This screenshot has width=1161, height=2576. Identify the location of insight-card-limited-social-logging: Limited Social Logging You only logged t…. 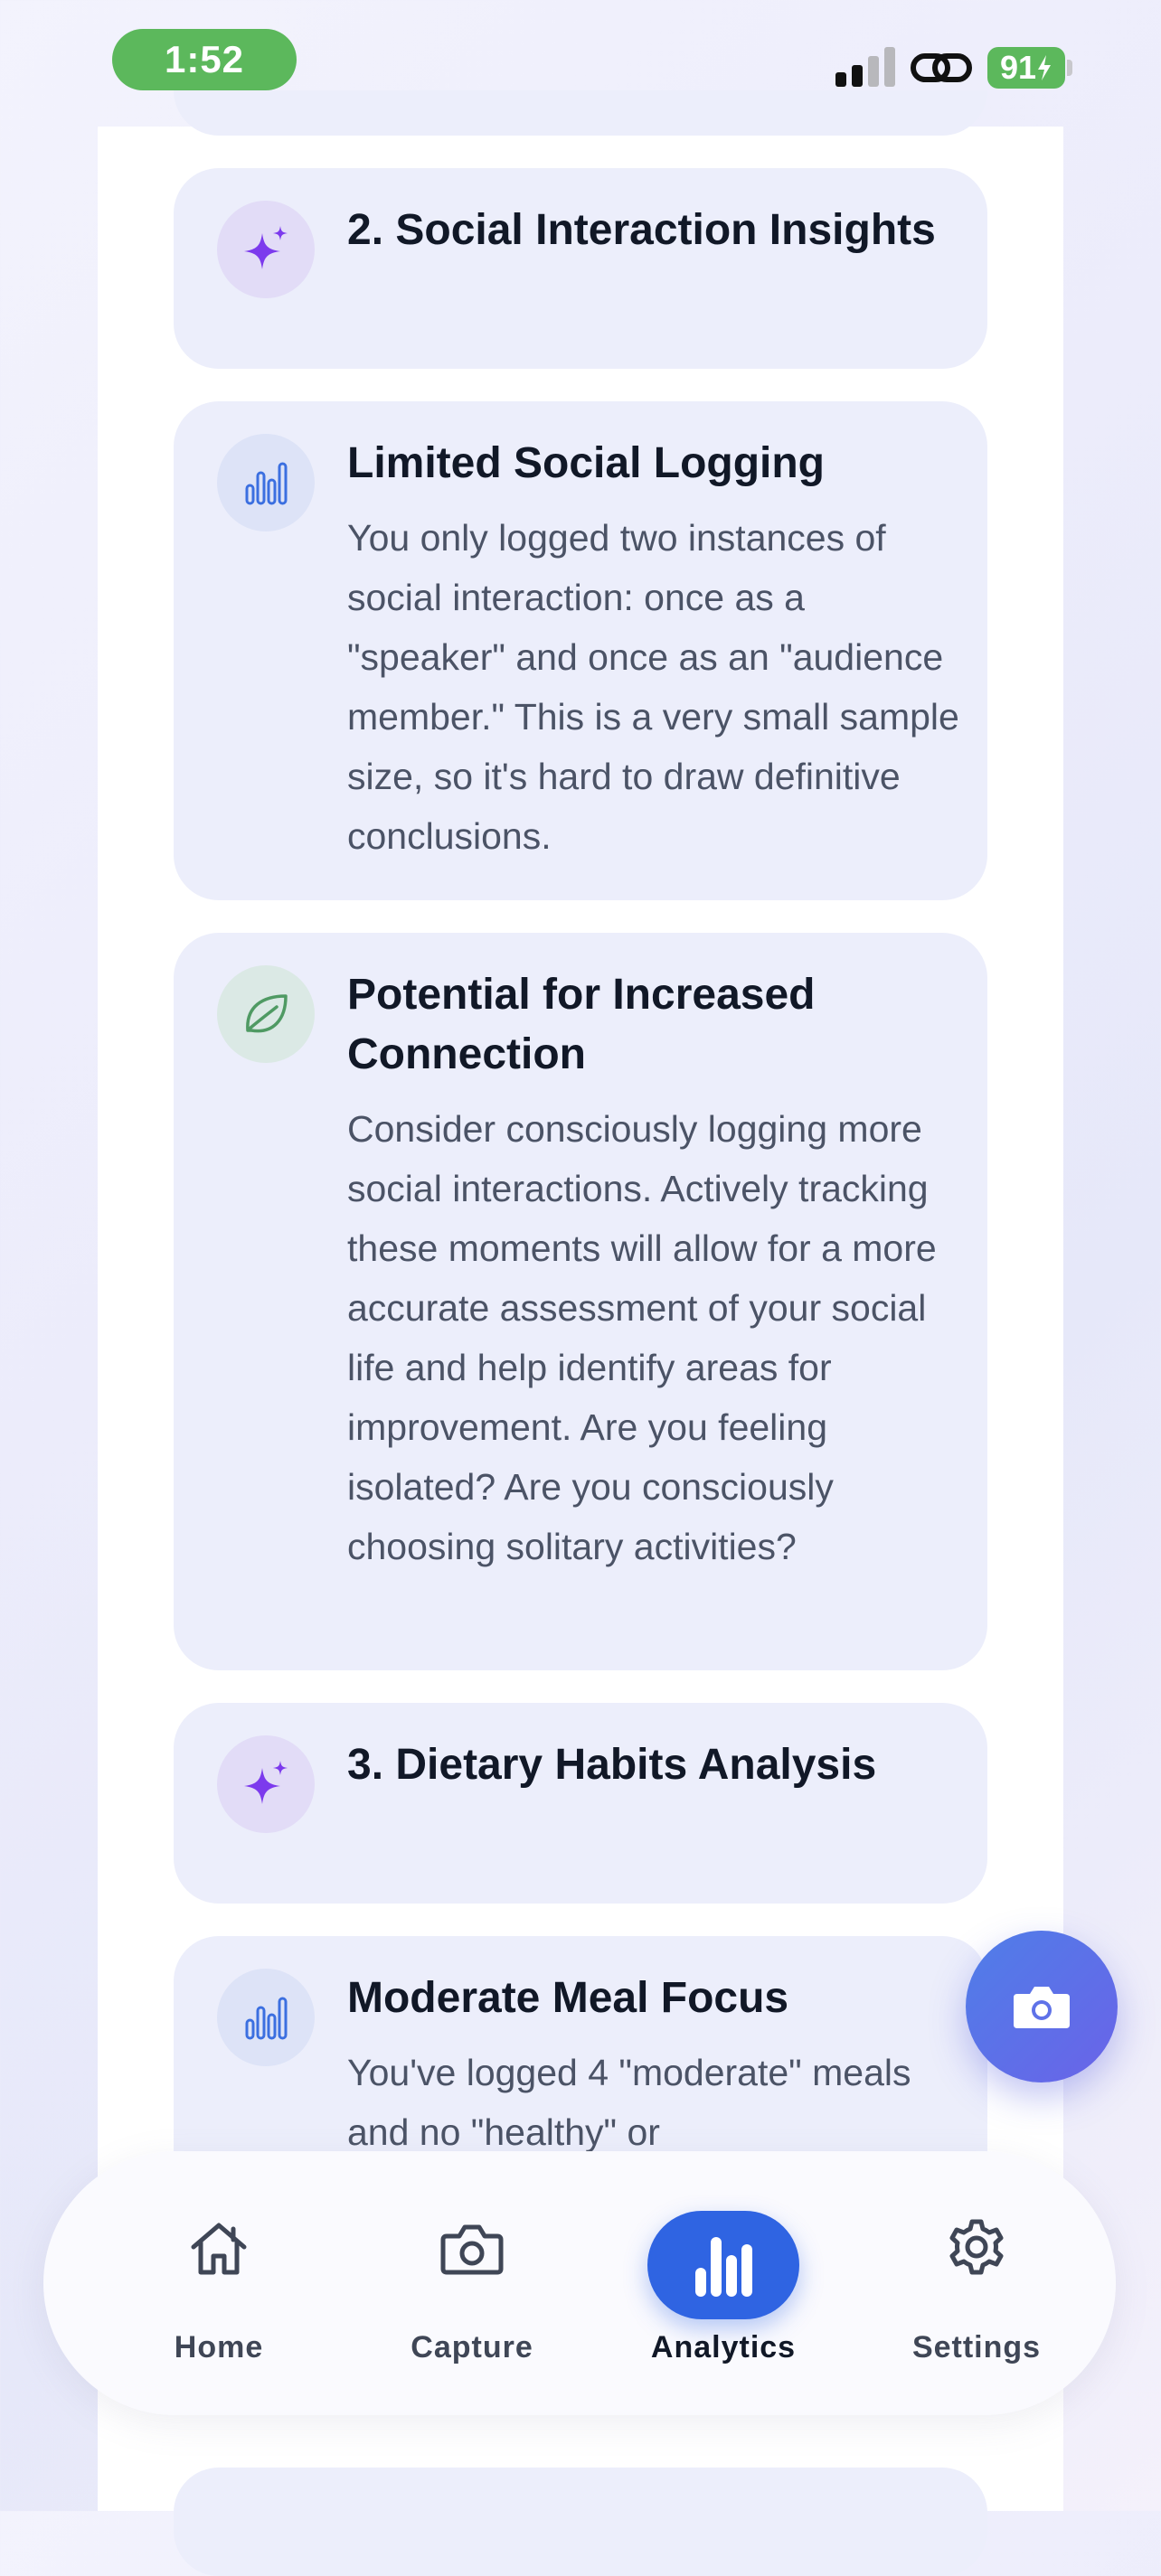
(580, 650).